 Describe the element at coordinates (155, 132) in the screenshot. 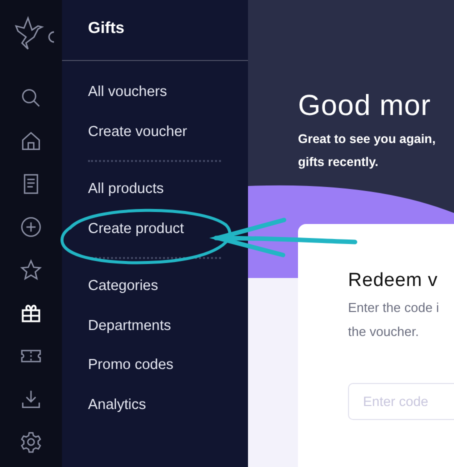

I see `menu-link: Create voucher` at that location.